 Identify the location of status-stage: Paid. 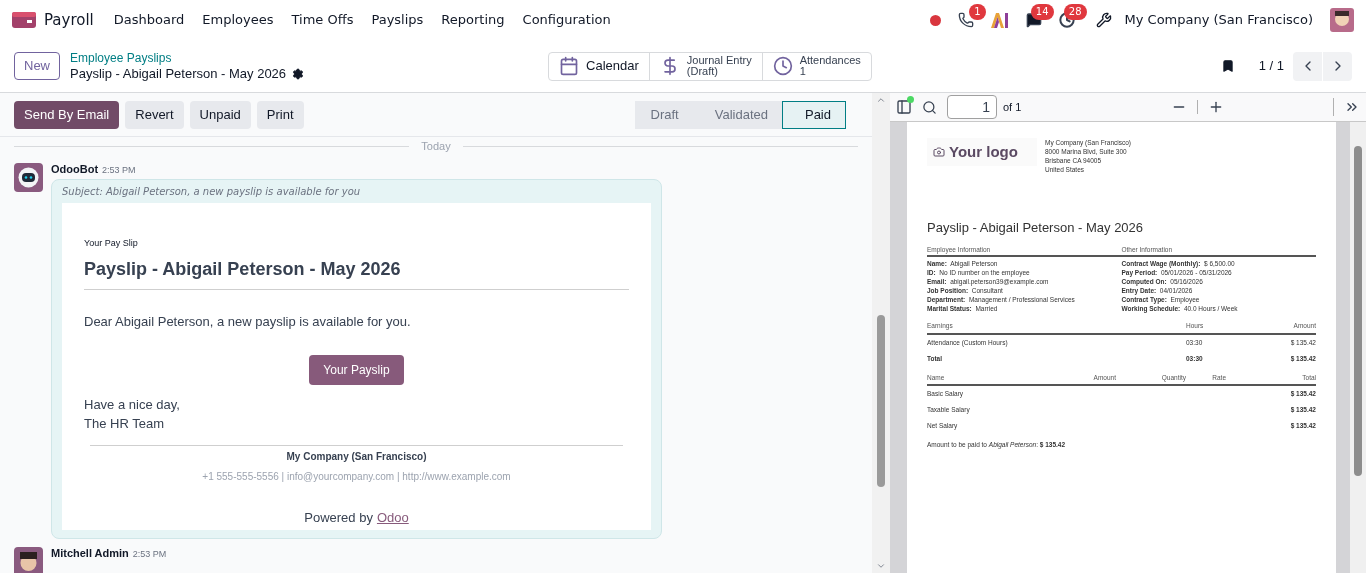
(813, 114).